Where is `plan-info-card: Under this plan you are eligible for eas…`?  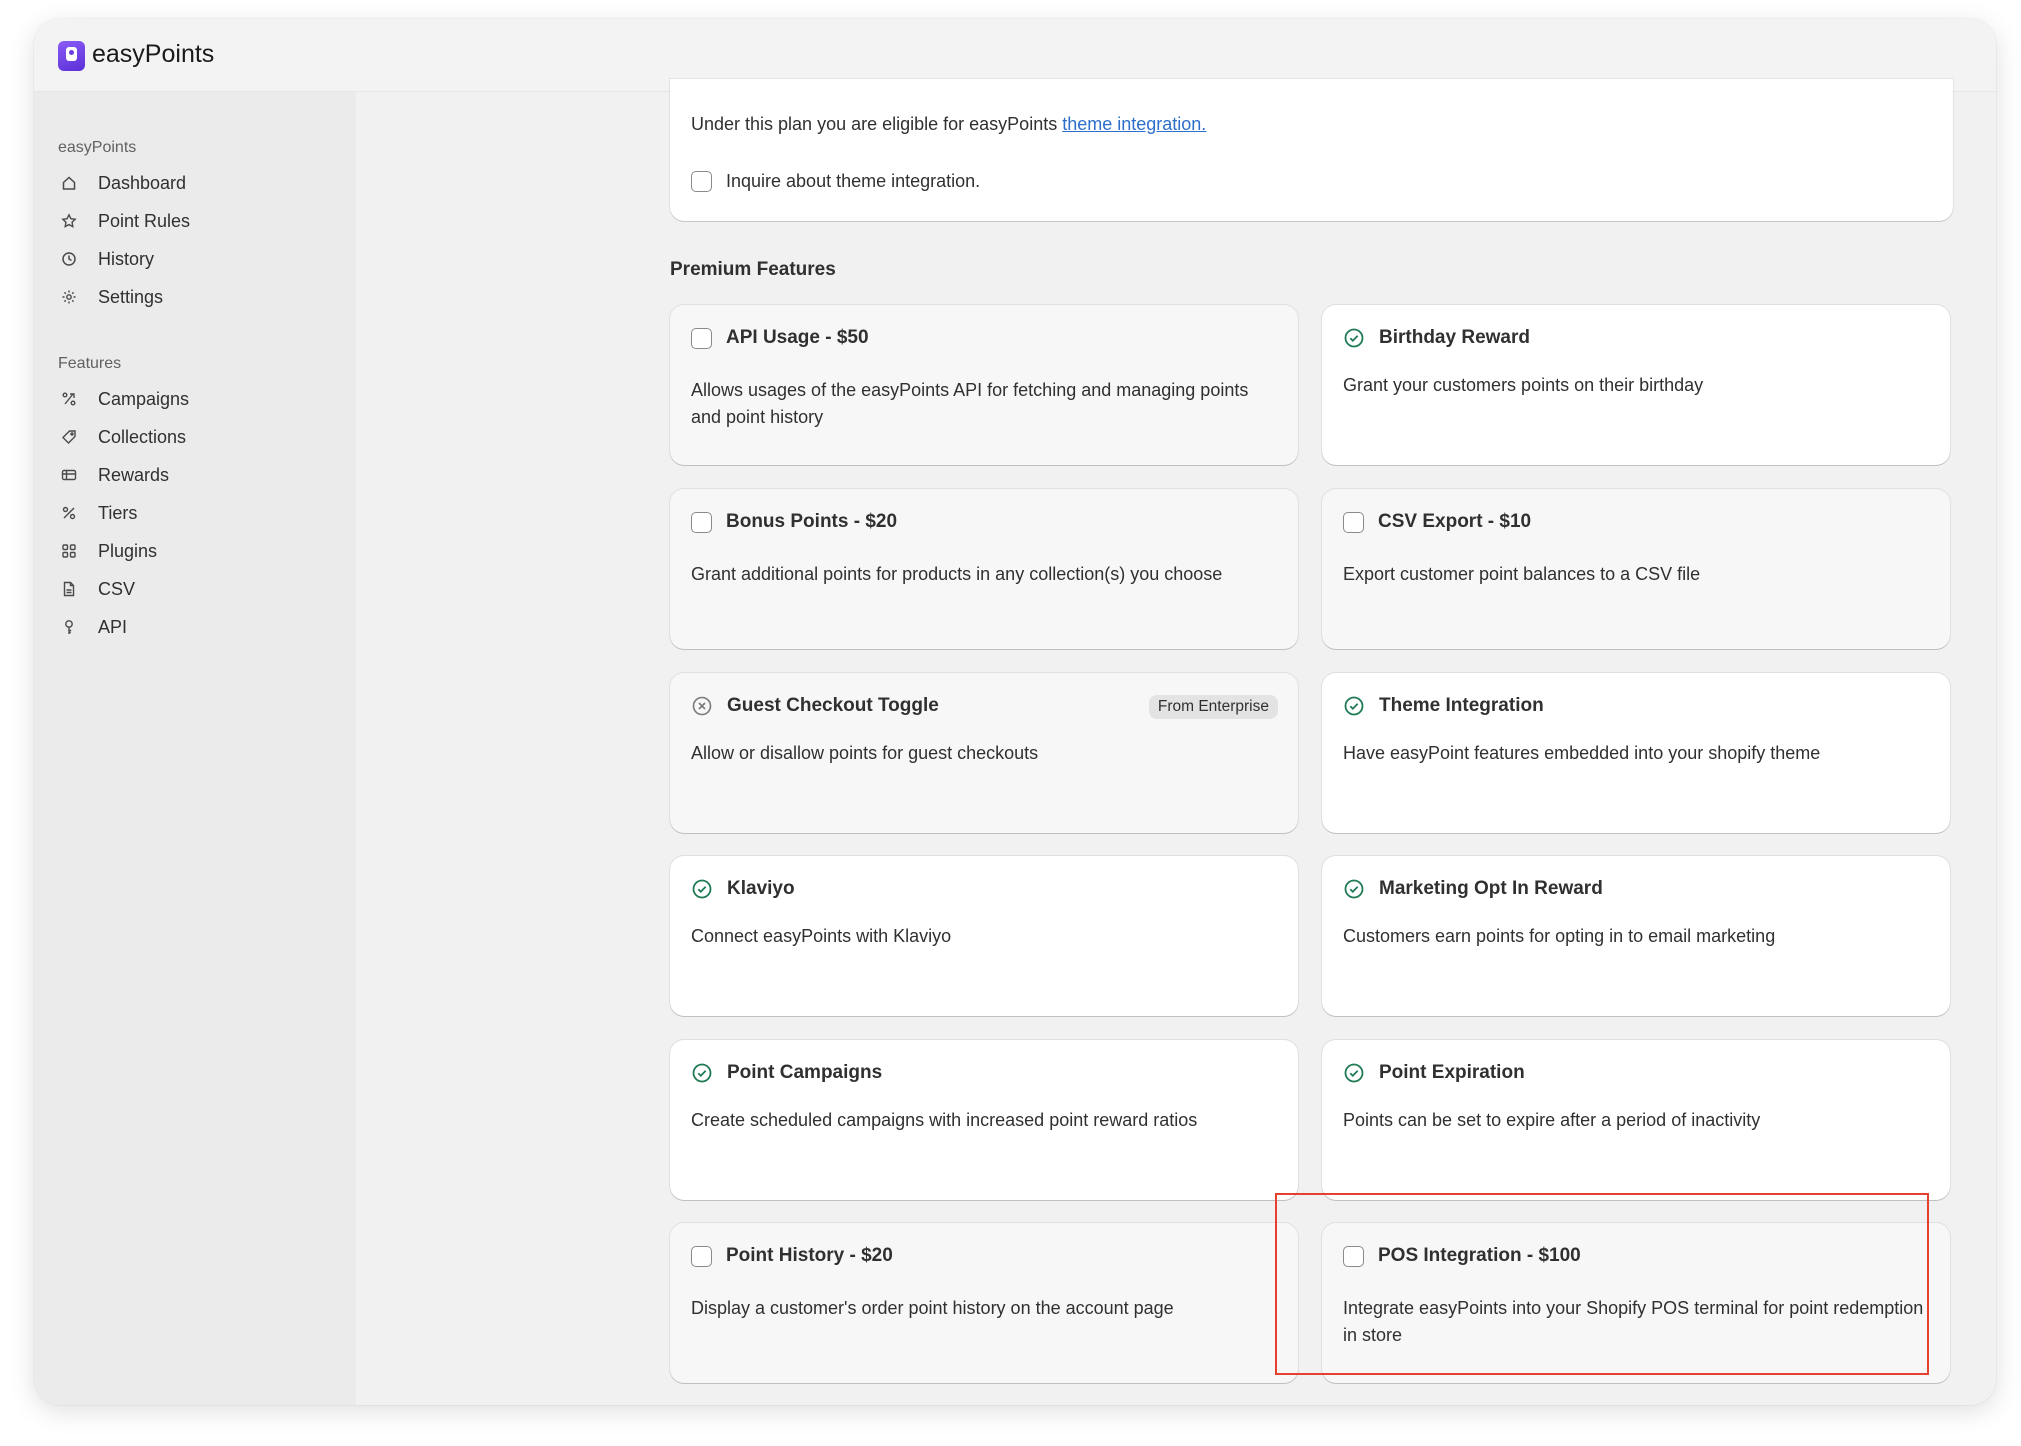 plan-info-card: Under this plan you are eligible for eas… is located at coordinates (1311, 150).